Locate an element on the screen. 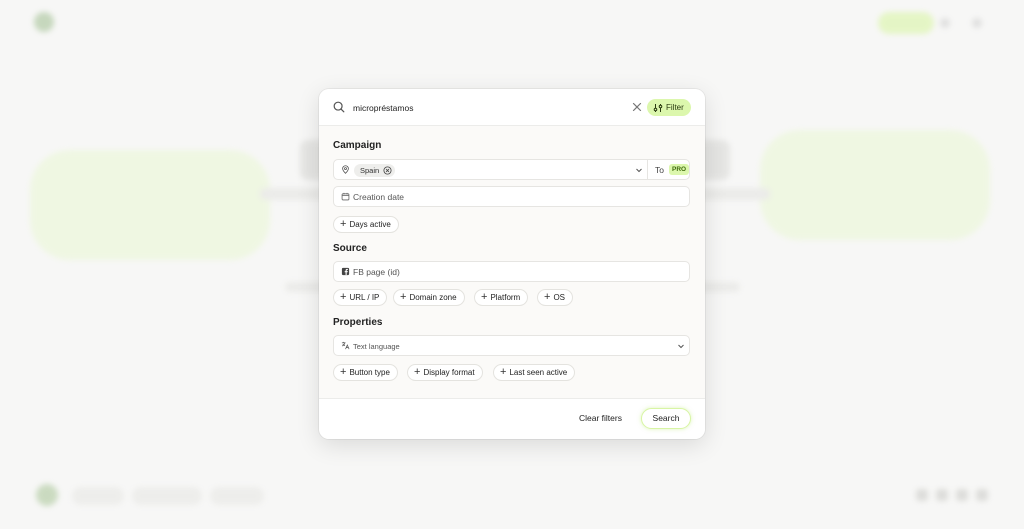 Image resolution: width=1024 pixels, height=529 pixels. os-chip: + OS is located at coordinates (555, 297).